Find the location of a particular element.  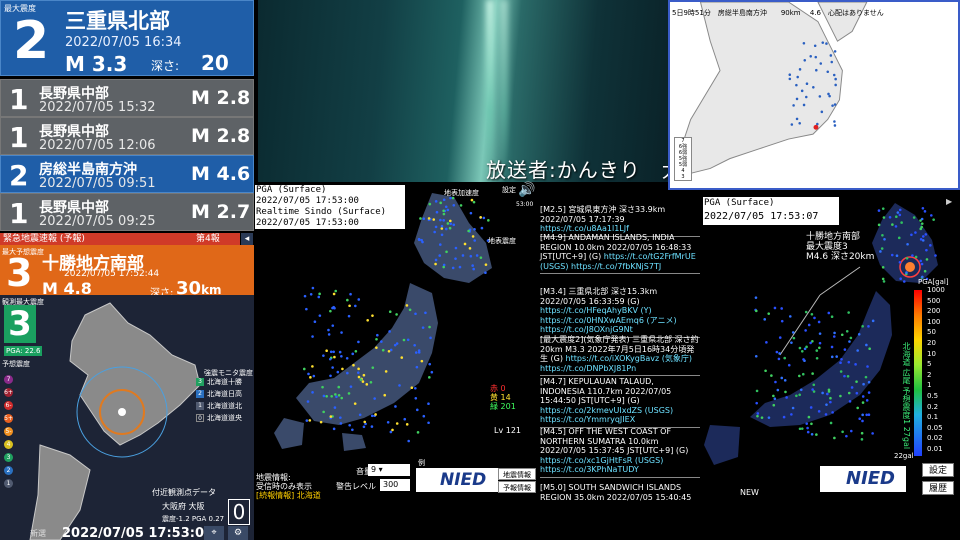

rt-settings-button: 設定 is located at coordinates (509, 190).